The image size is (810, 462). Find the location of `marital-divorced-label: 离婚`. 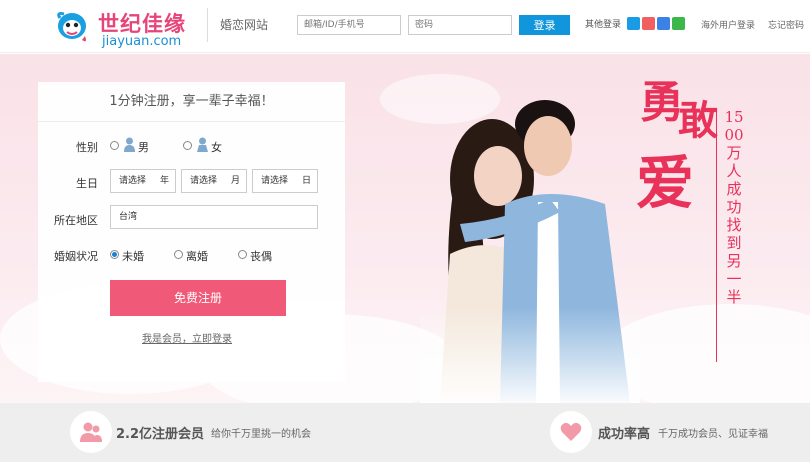

marital-divorced-label: 离婚 is located at coordinates (197, 256).